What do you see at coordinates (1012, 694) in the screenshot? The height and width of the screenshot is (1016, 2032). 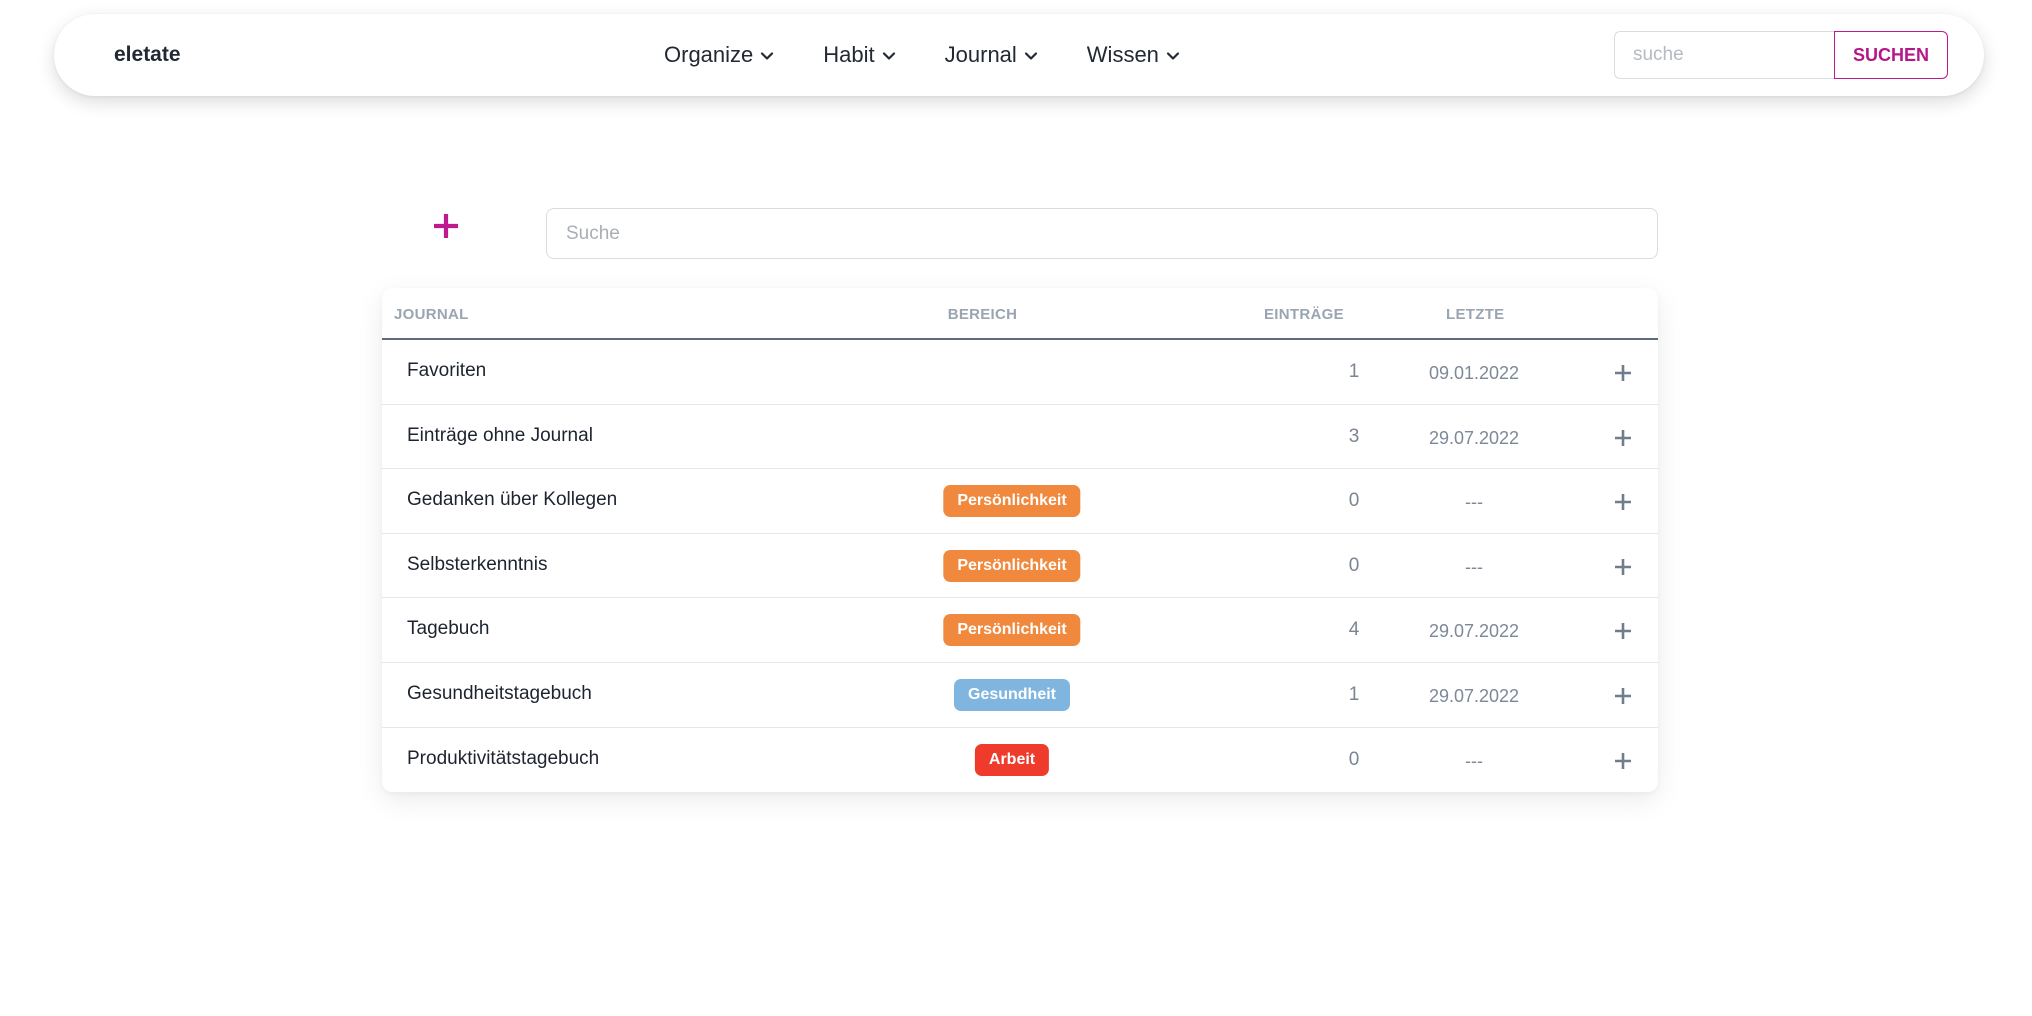 I see `bereich-badge: Gesundheit` at bounding box center [1012, 694].